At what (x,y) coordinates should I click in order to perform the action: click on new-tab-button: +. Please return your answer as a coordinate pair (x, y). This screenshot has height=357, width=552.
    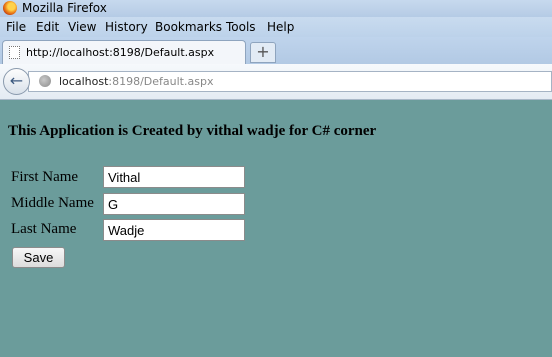
    Looking at the image, I should click on (263, 52).